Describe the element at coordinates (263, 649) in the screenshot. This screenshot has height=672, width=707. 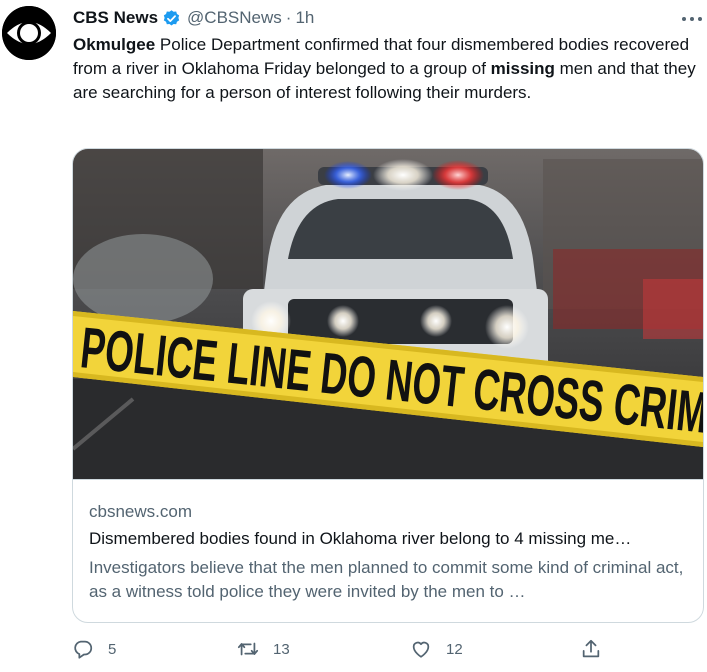
I see `retweet-button: 13` at that location.